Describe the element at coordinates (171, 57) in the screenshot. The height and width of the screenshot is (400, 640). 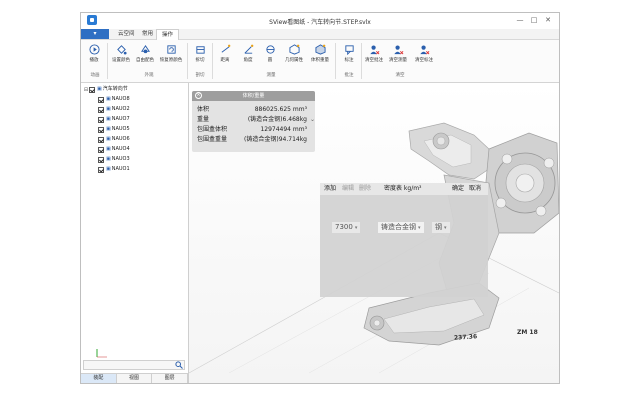
I see `restore-color-button: 恢复原颜色` at that location.